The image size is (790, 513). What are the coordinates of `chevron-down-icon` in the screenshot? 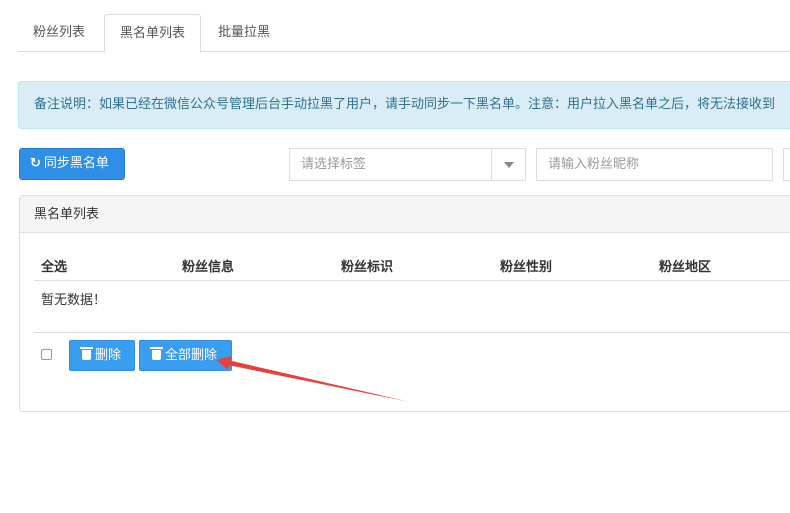 It's located at (508, 164).